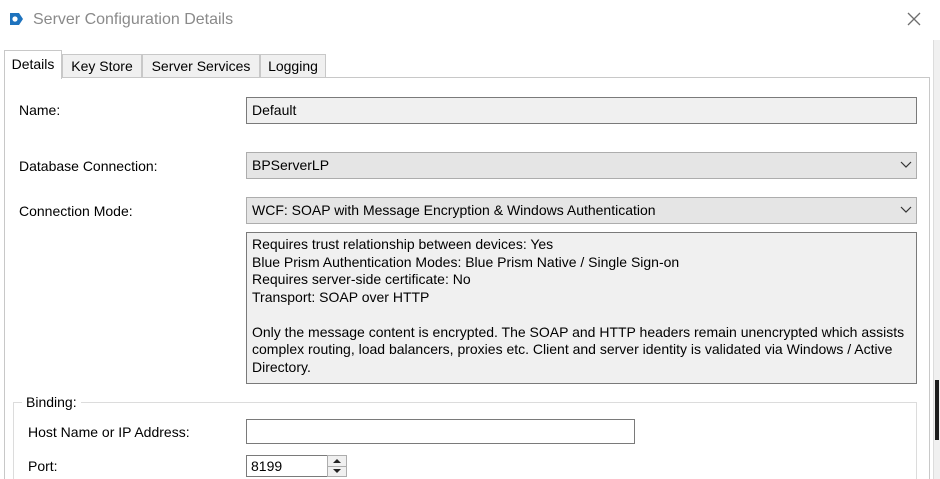  What do you see at coordinates (76, 211) in the screenshot?
I see `connection-mode-label: Connection Mode:` at bounding box center [76, 211].